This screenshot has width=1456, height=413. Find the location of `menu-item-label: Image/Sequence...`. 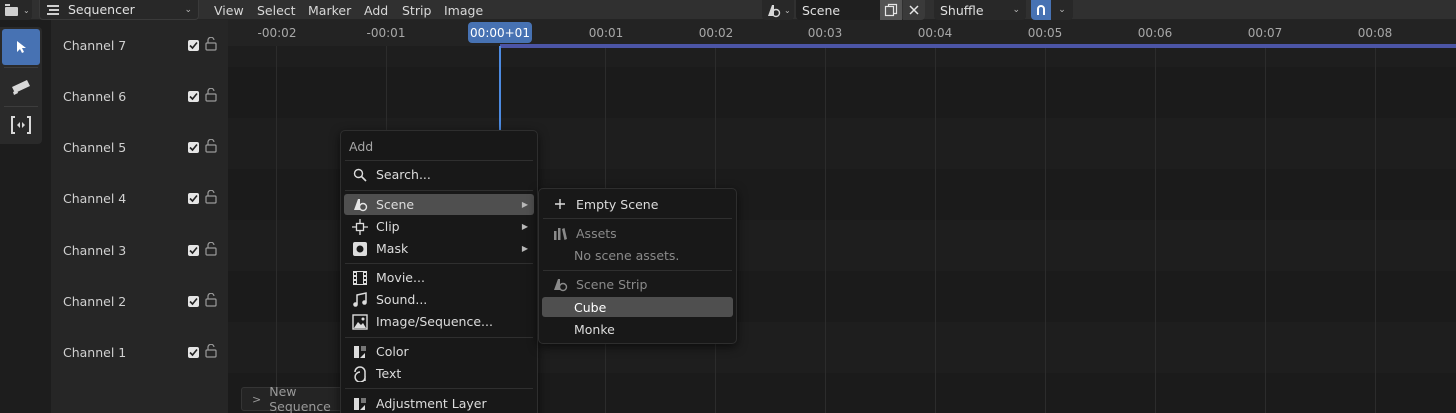

menu-item-label: Image/Sequence... is located at coordinates (434, 321).